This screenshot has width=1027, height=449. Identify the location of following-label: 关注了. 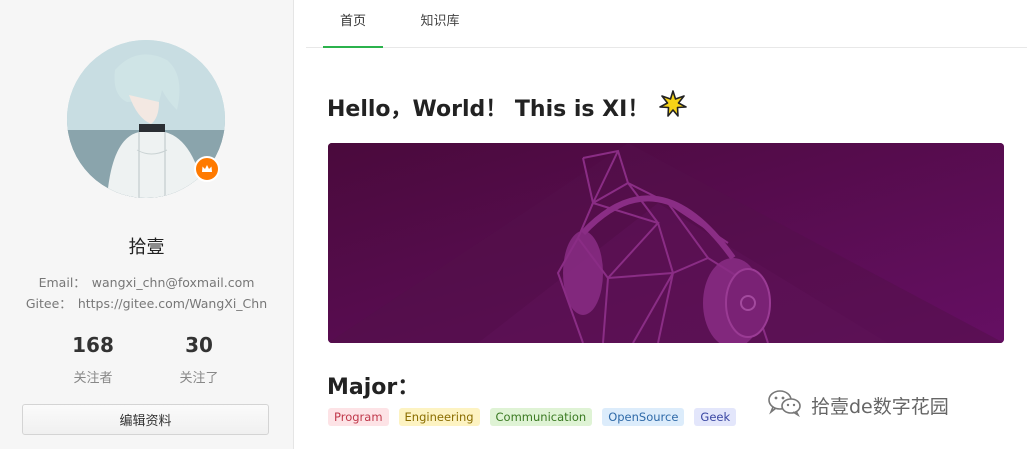
(199, 378).